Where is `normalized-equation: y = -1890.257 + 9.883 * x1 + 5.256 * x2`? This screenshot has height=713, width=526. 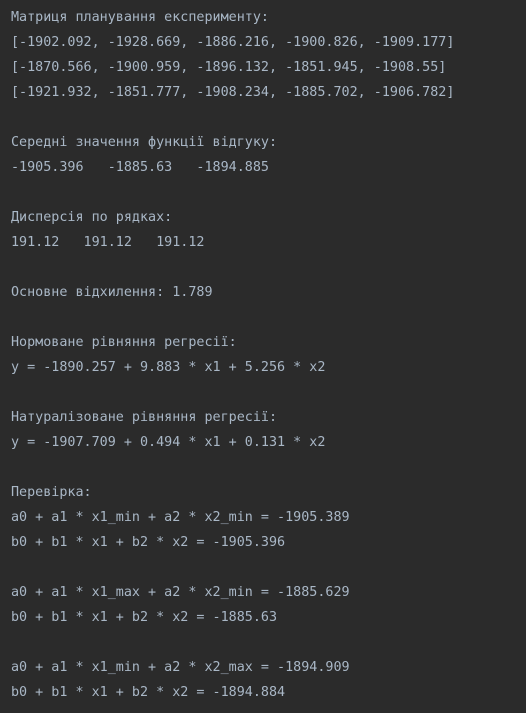 normalized-equation: y = -1890.257 + 9.883 * x1 + 5.256 * x2 is located at coordinates (168, 367).